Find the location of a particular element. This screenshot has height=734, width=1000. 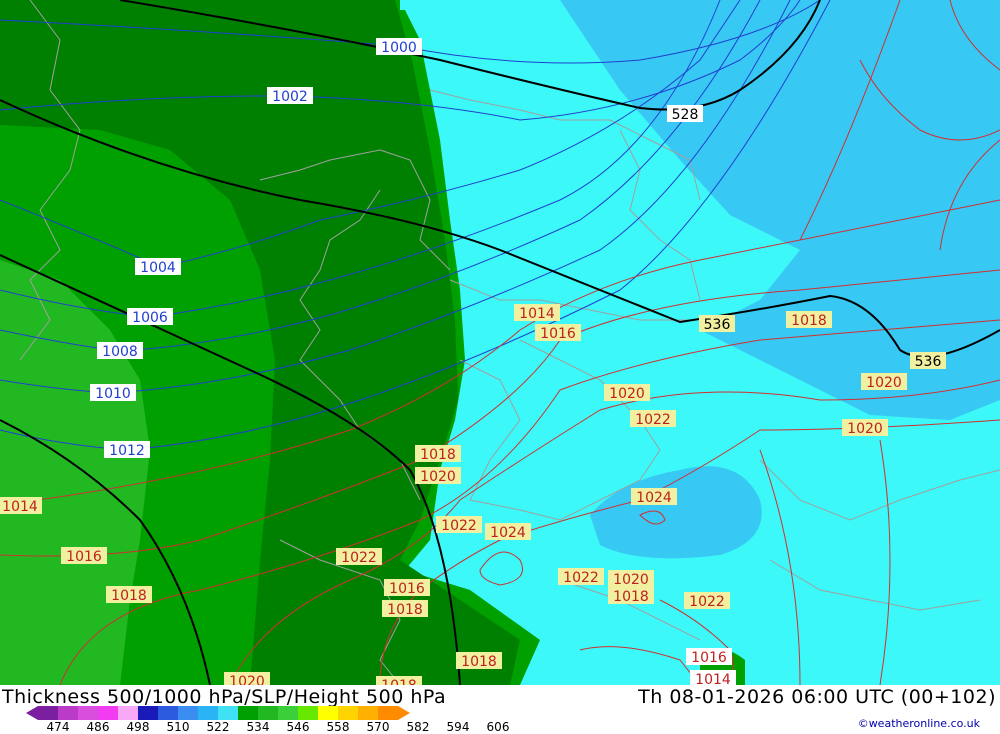

slp-label: 1010 is located at coordinates (113, 393).